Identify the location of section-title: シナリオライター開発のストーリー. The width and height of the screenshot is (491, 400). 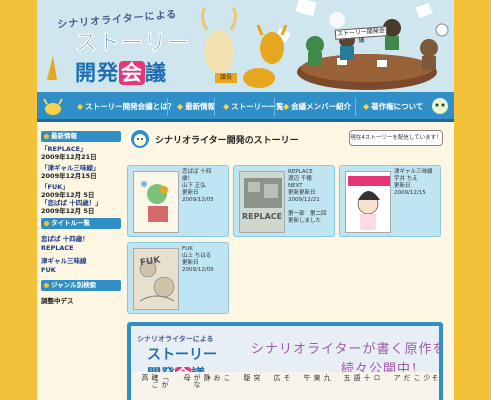
(227, 141).